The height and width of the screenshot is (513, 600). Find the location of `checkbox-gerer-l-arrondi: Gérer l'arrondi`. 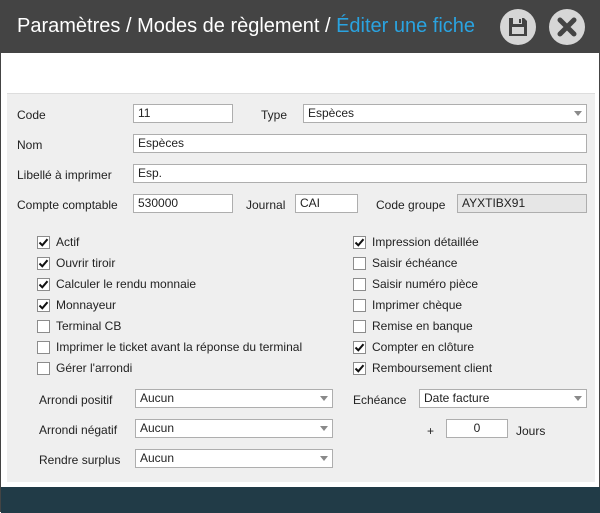

checkbox-gerer-l-arrondi: Gérer l'arrondi is located at coordinates (84, 368).